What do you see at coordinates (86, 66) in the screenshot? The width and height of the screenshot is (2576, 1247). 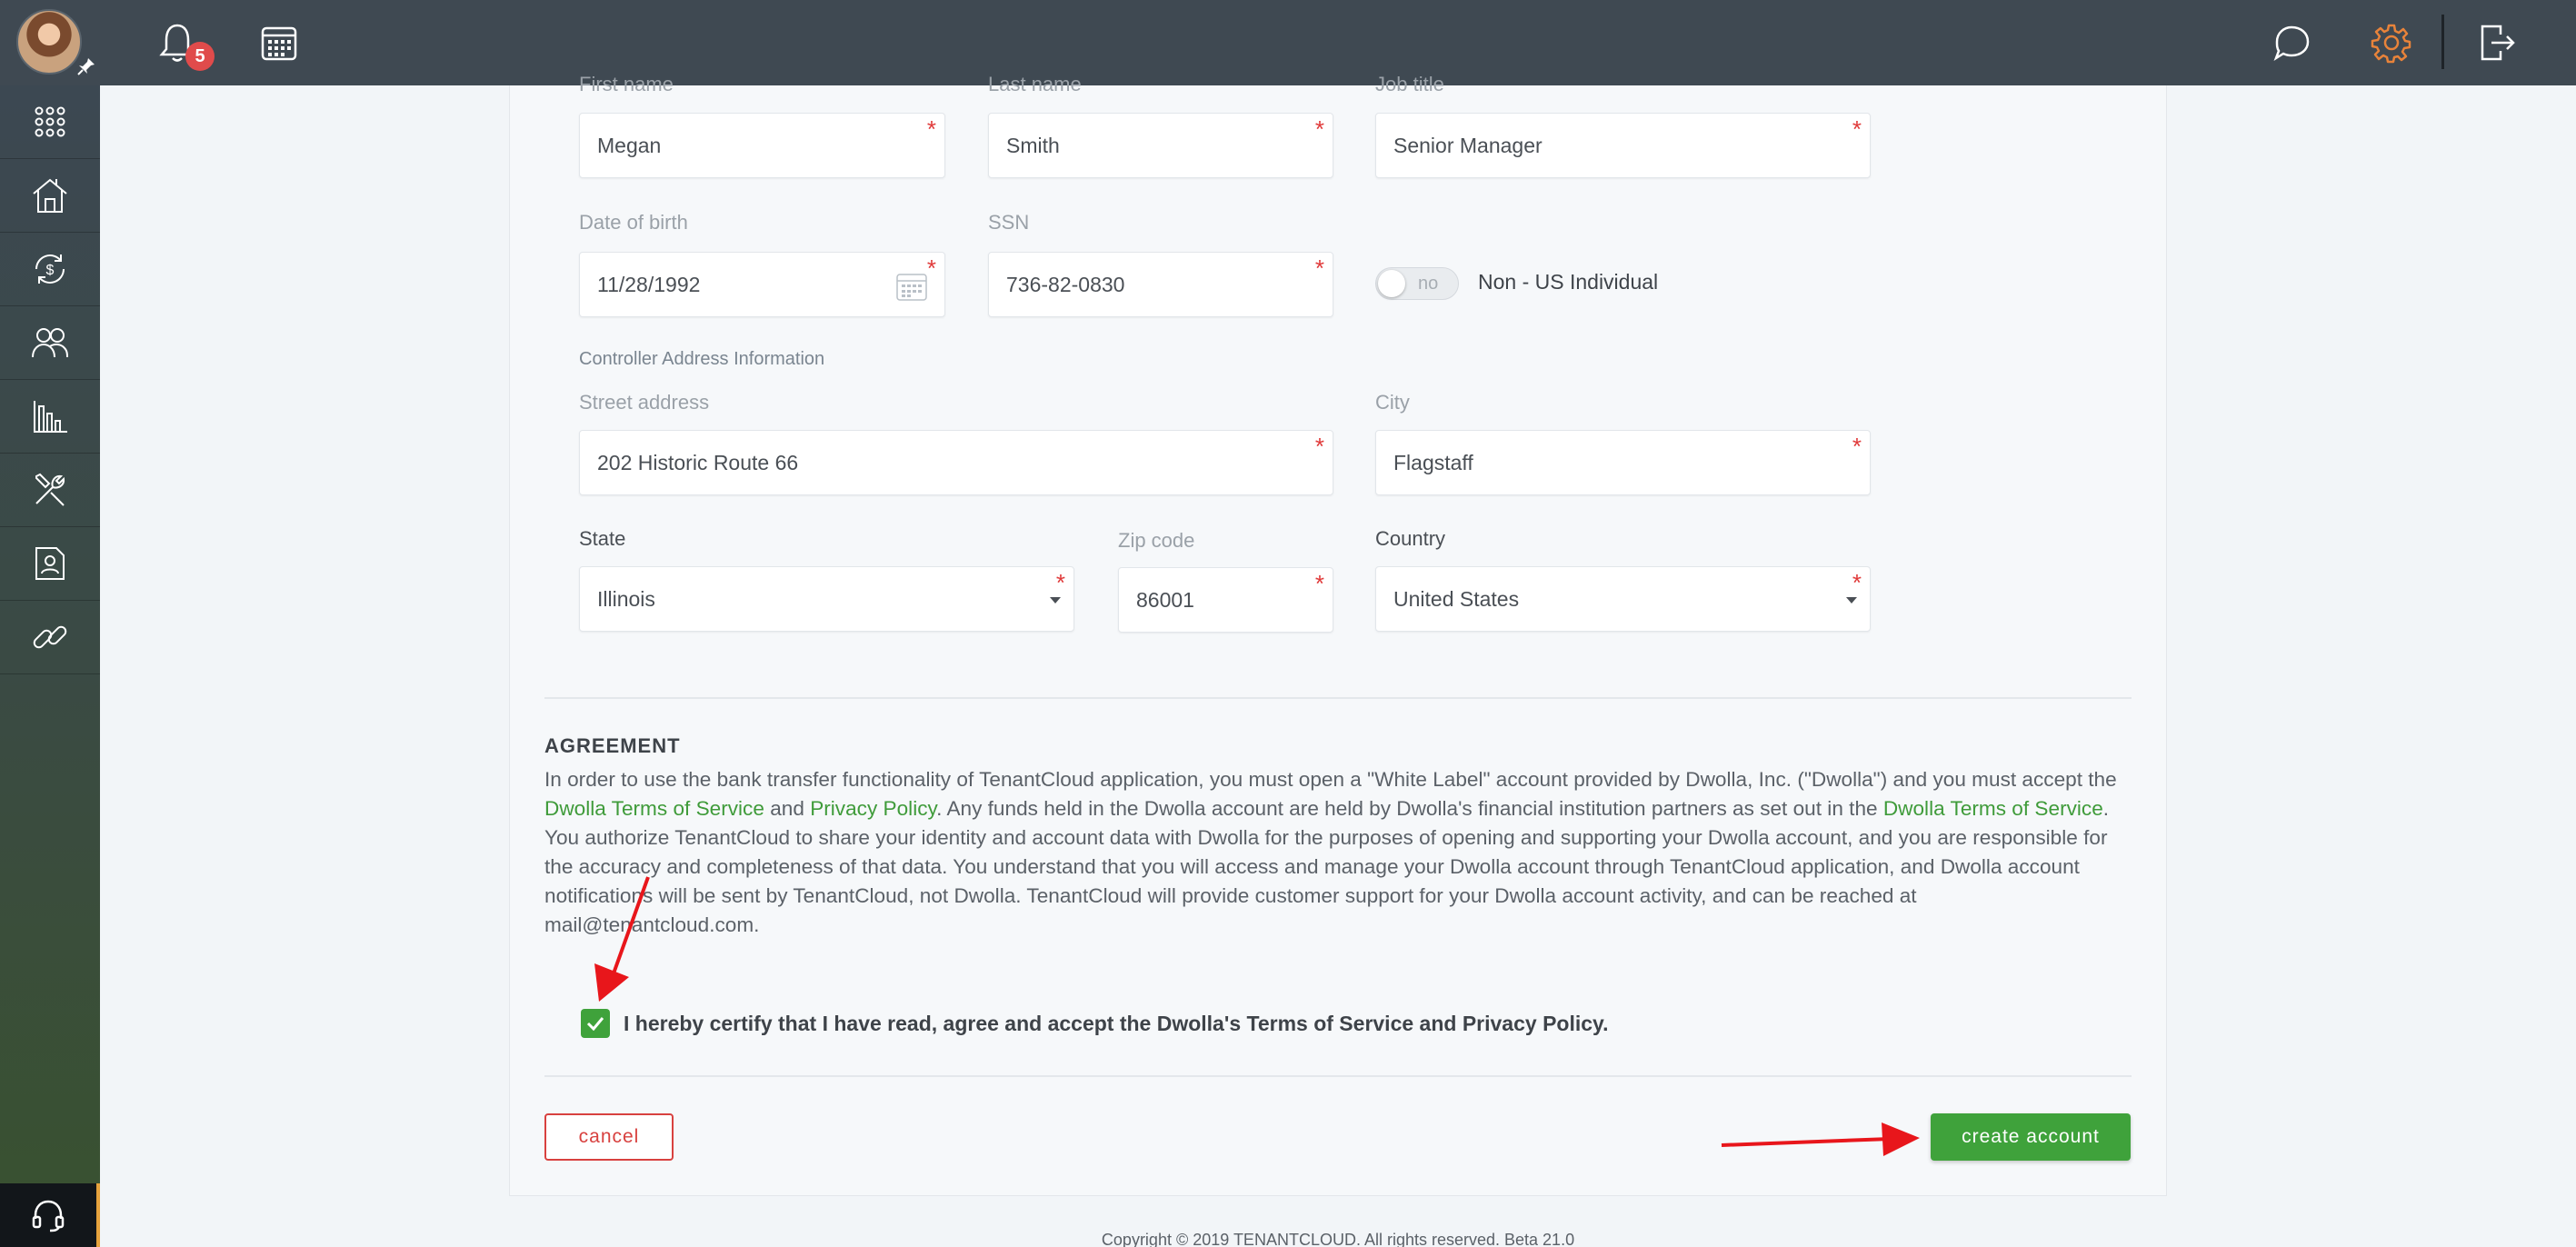 I see `pin-icon` at bounding box center [86, 66].